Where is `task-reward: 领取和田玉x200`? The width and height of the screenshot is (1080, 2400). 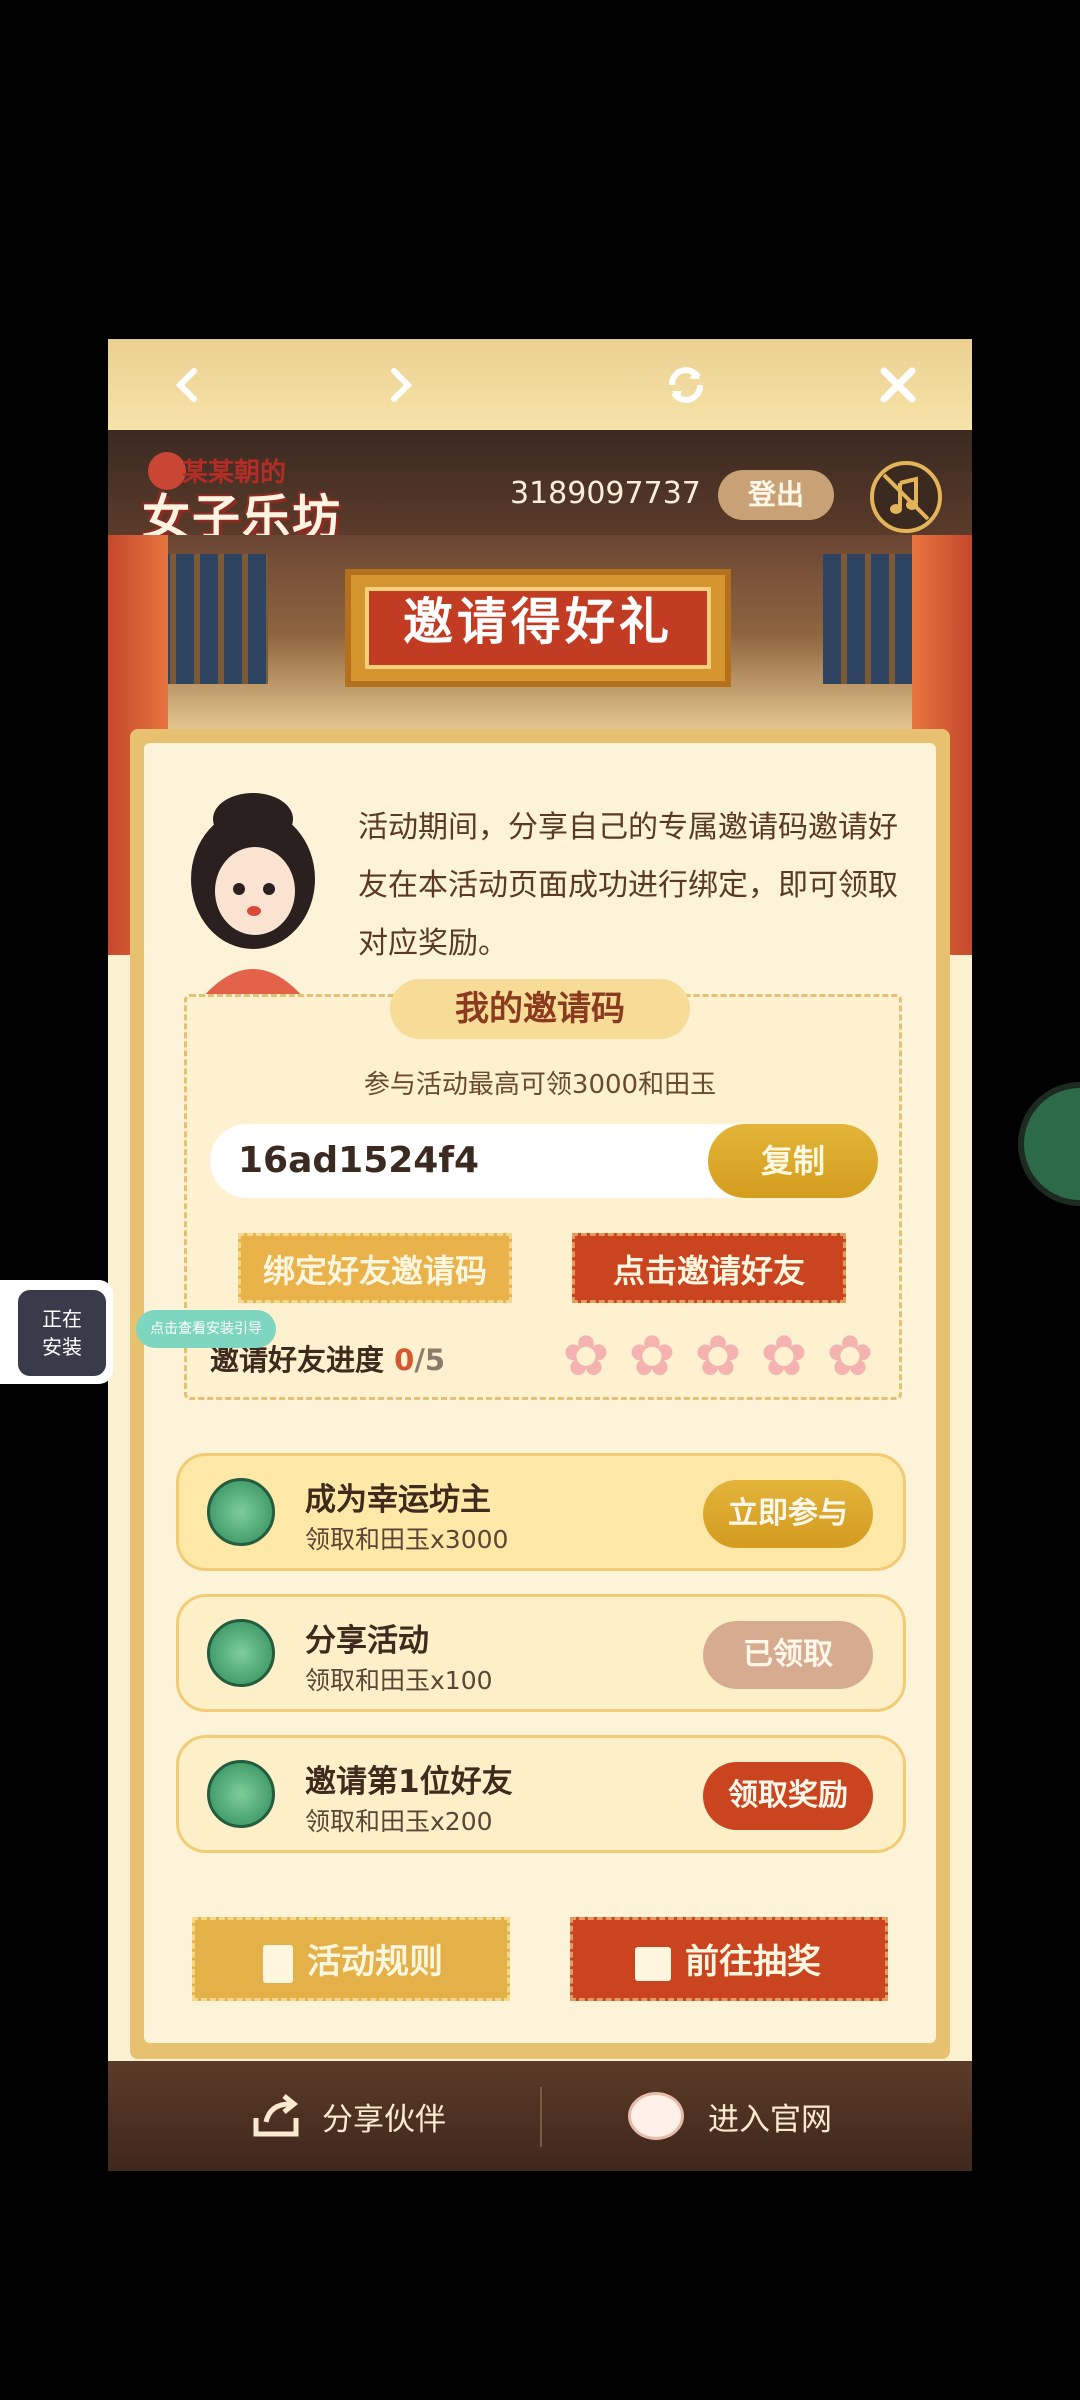 task-reward: 领取和田玉x200 is located at coordinates (399, 1821).